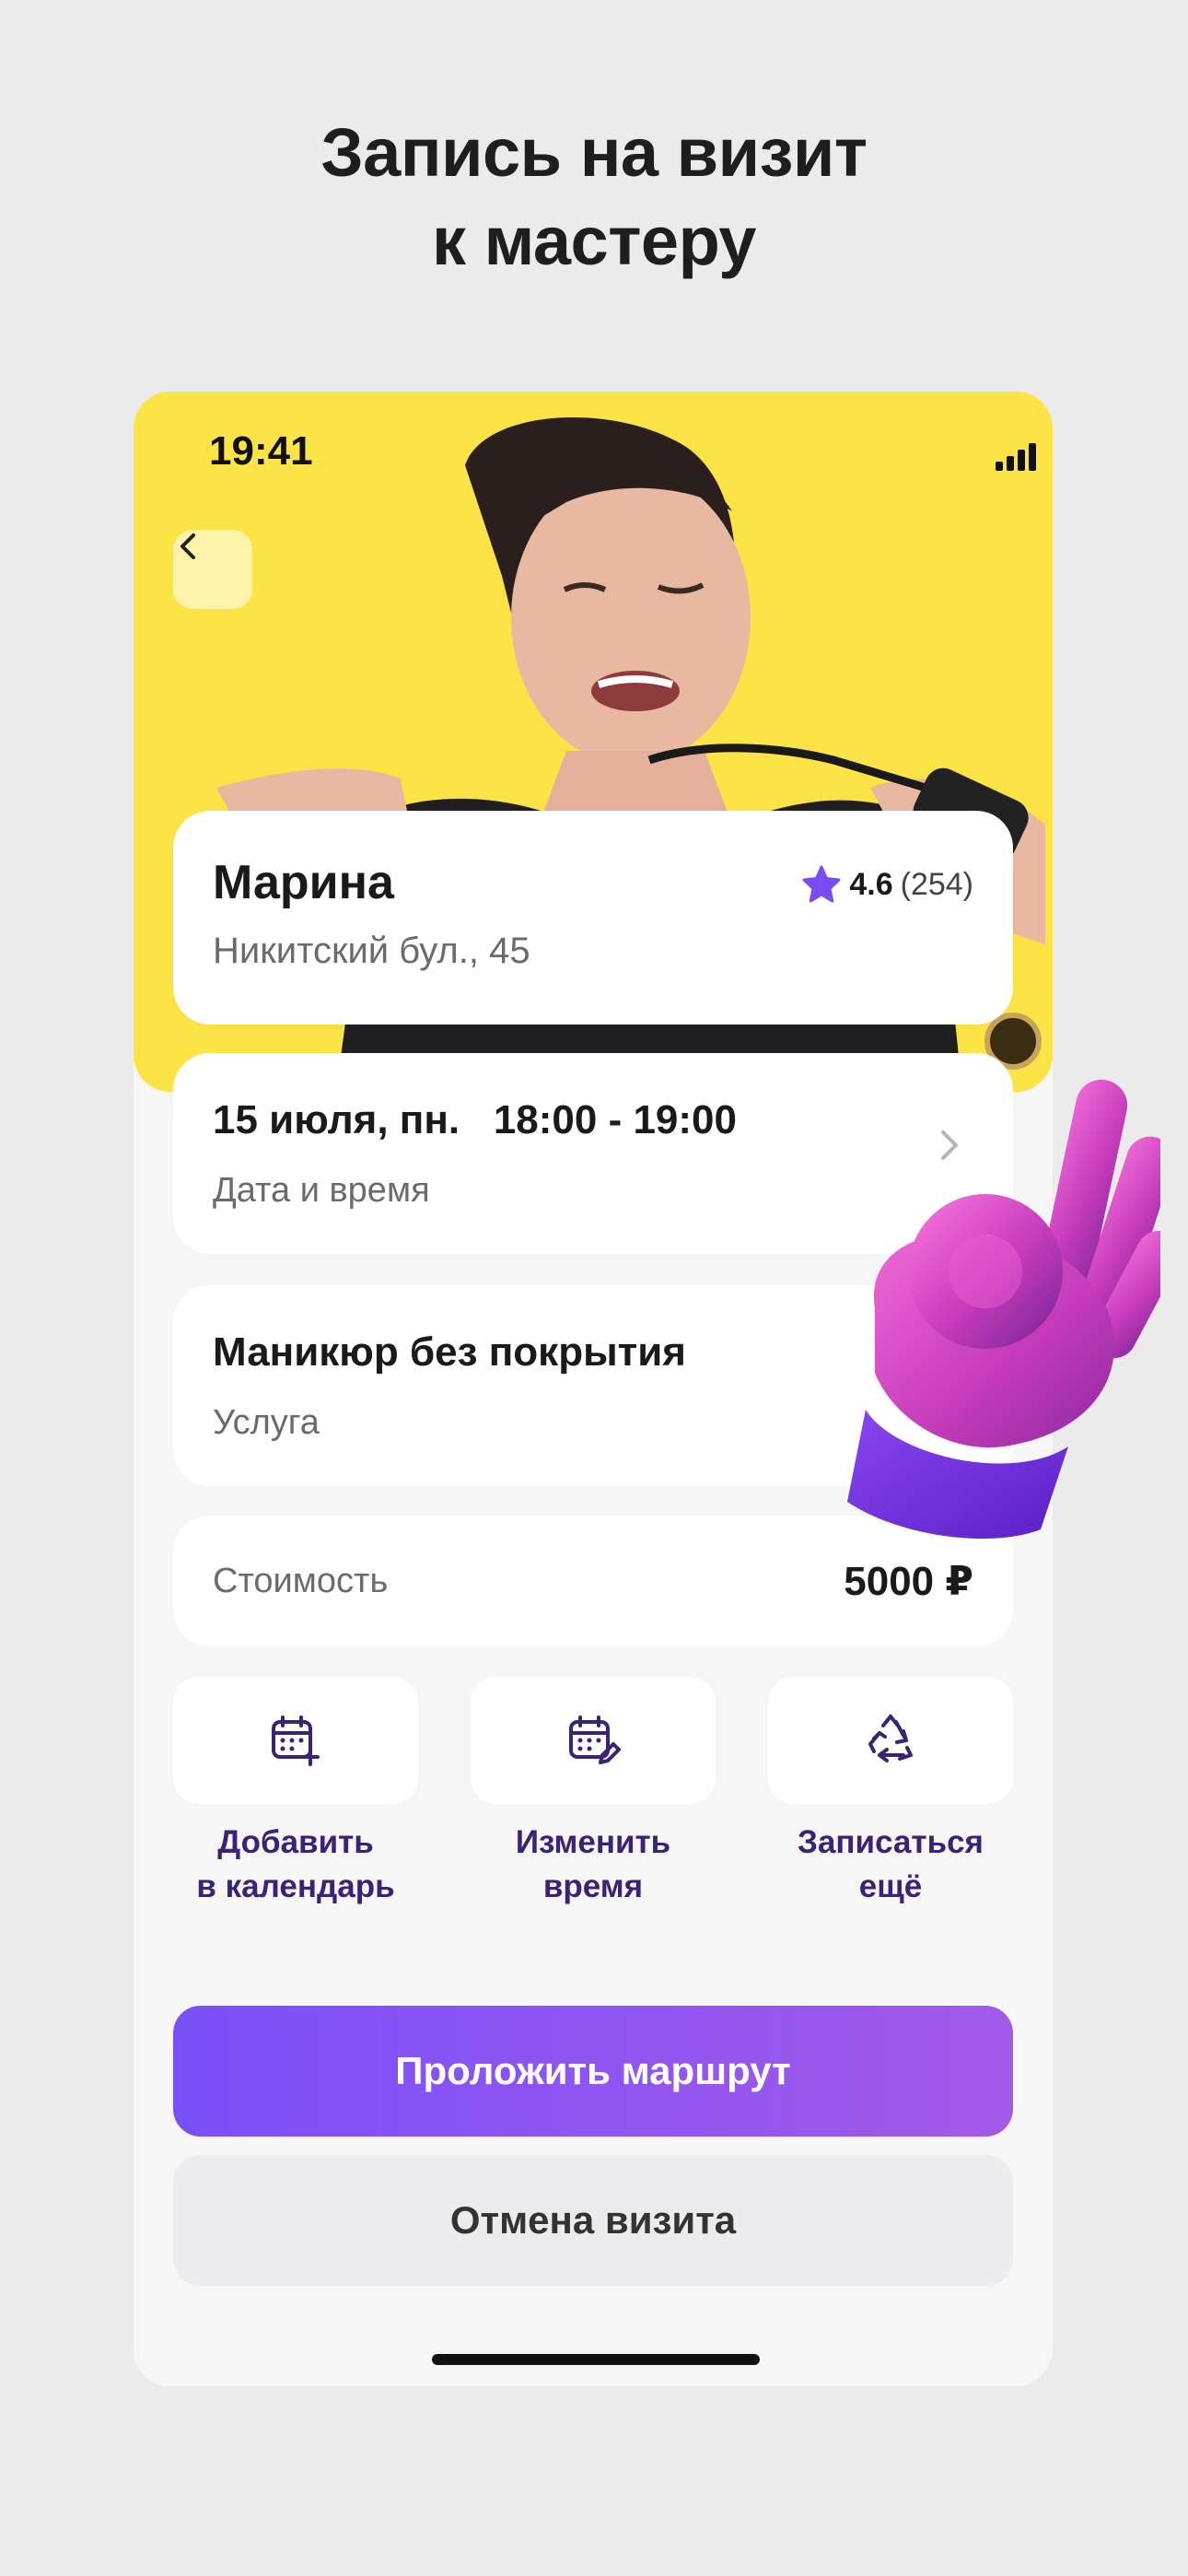 Image resolution: width=1188 pixels, height=2576 pixels. I want to click on add-to-calendar-button: Добавить в календарь, so click(295, 1793).